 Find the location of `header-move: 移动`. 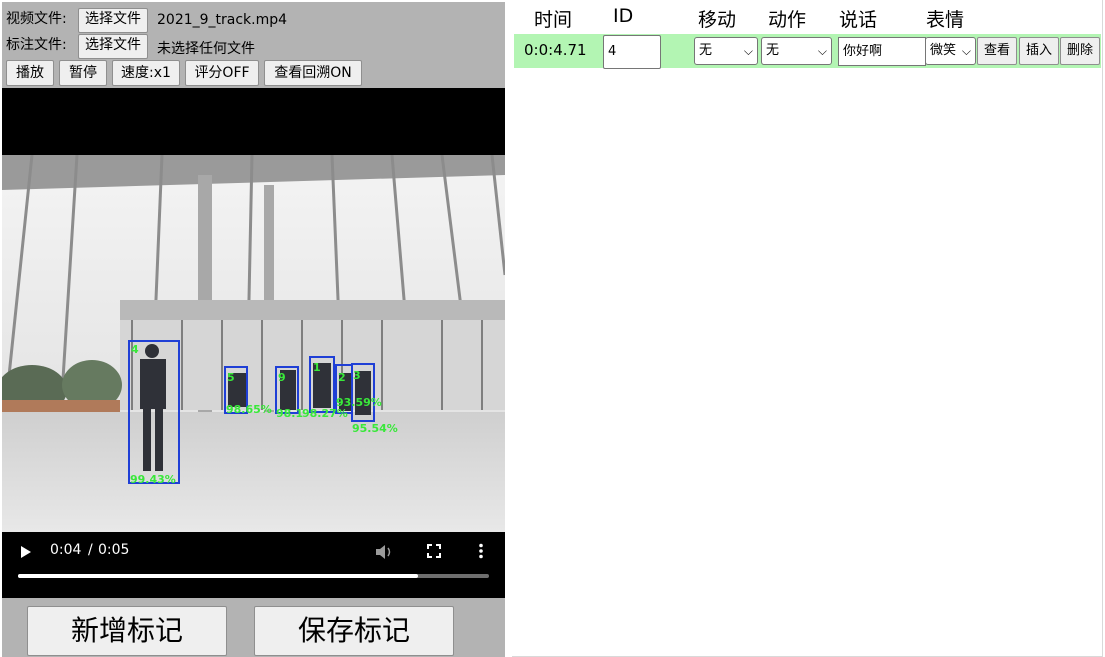

header-move: 移动 is located at coordinates (717, 20).